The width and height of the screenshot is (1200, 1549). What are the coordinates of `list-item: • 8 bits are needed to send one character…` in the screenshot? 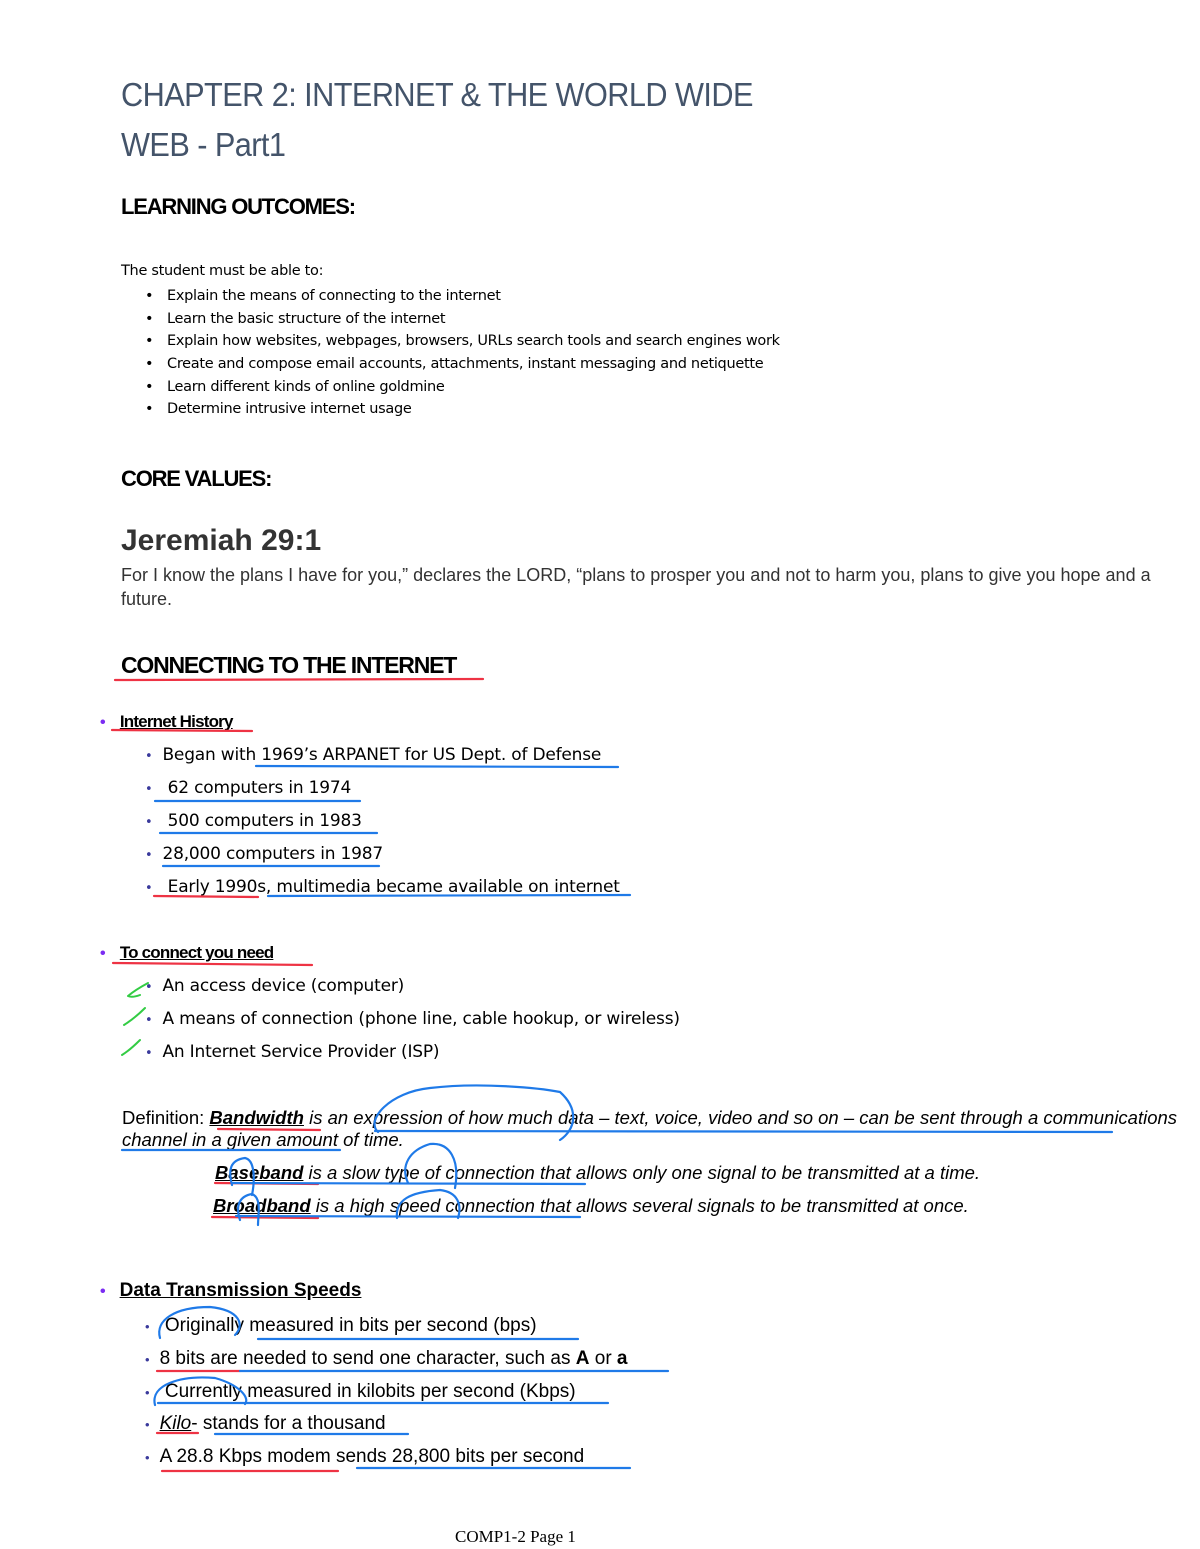 It's located at (386, 1358).